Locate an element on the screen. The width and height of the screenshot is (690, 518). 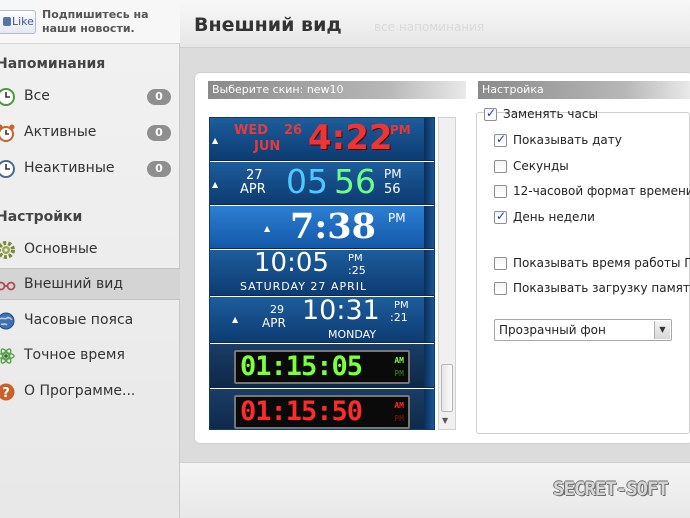
header-ghost-text: все напоминания is located at coordinates (429, 27).